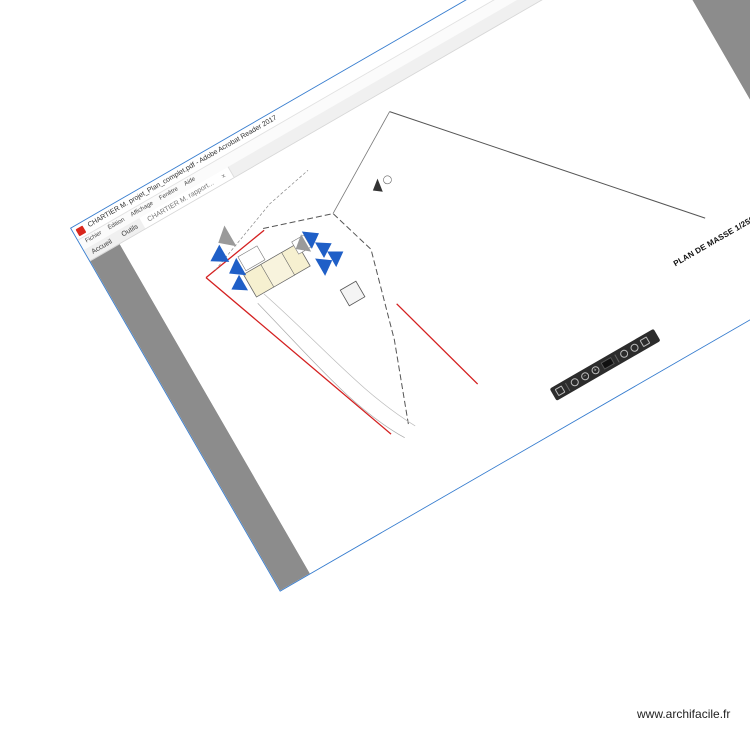 This screenshot has width=750, height=750. Describe the element at coordinates (81, 231) in the screenshot. I see `acrobat-app-icon` at that location.